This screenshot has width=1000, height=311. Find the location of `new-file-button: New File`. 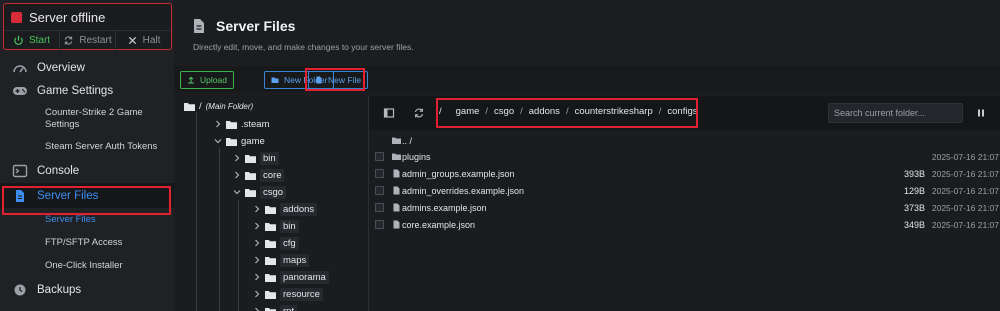

new-file-button: New File is located at coordinates (338, 80).